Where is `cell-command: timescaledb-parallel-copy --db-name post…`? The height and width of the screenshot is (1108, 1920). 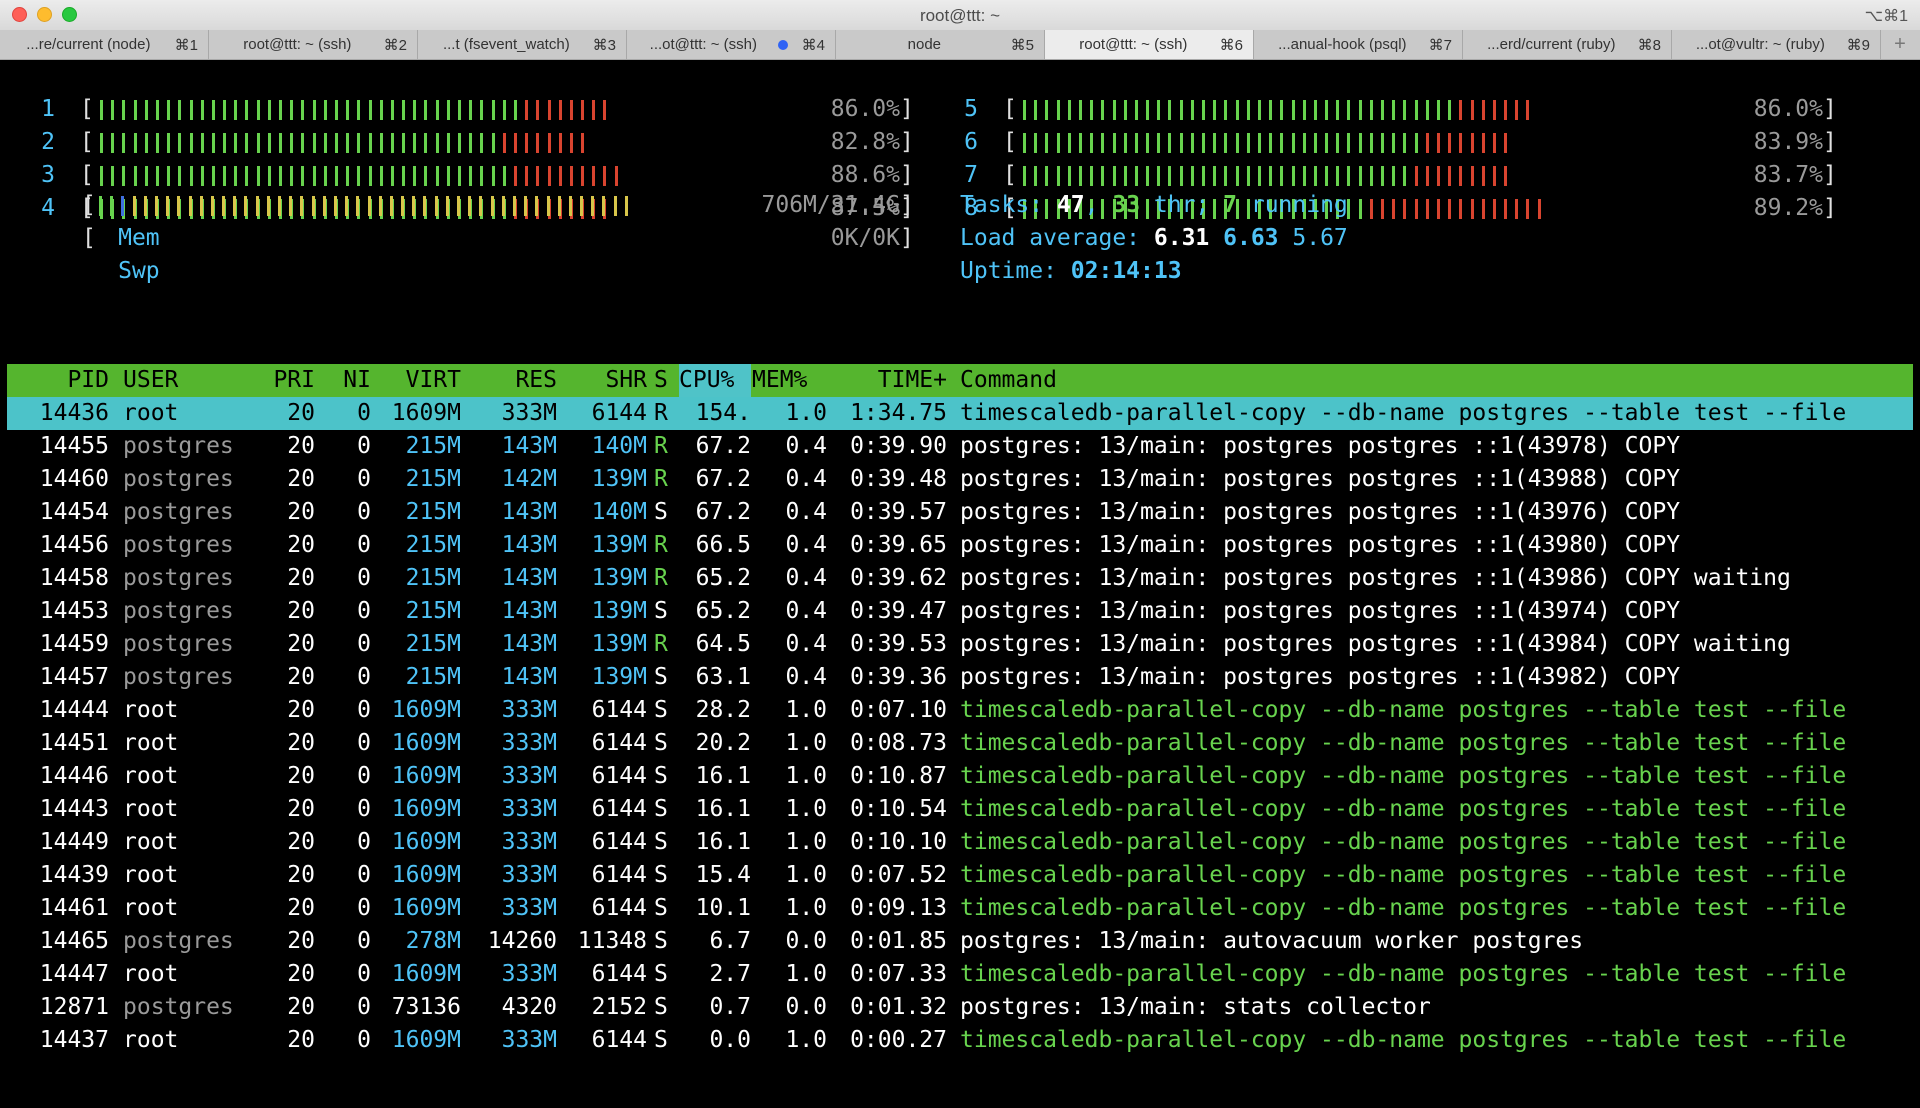
cell-command: timescaledb-parallel-copy --db-name post… is located at coordinates (1403, 974).